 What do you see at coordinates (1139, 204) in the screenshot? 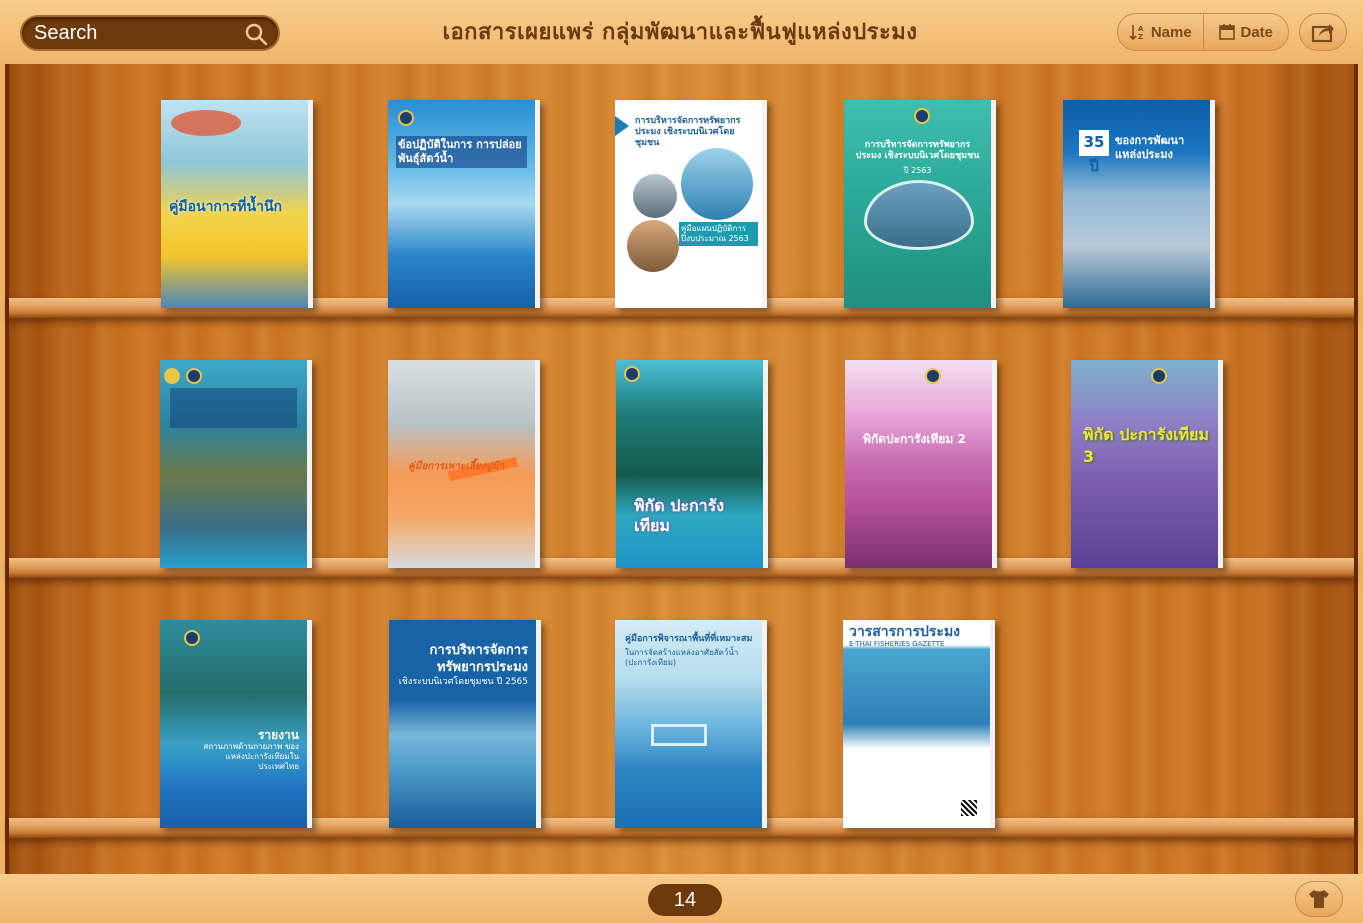
I see `book-cover: 35 ปี ของการพัฒนา แหล่งประมง` at bounding box center [1139, 204].